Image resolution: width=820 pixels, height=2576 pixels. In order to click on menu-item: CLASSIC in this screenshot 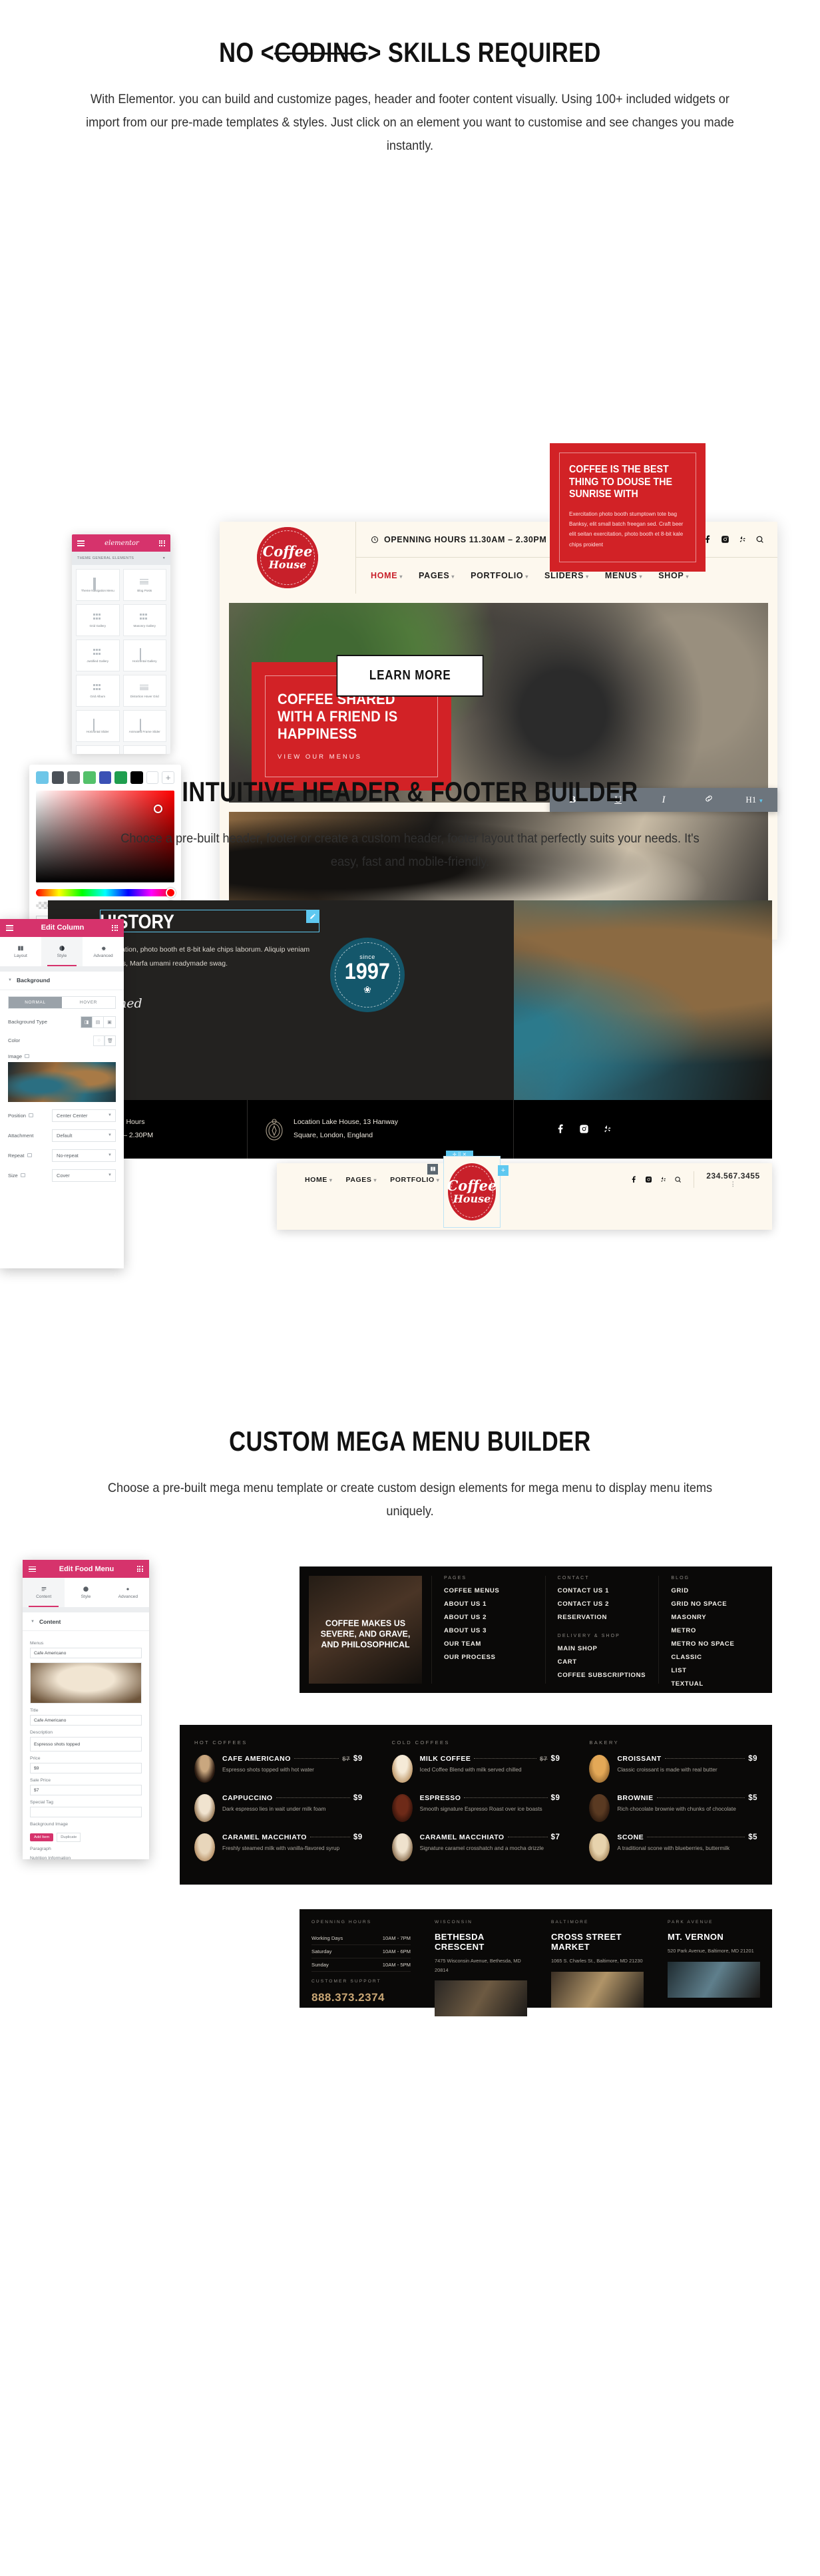, I will do `click(715, 1657)`.